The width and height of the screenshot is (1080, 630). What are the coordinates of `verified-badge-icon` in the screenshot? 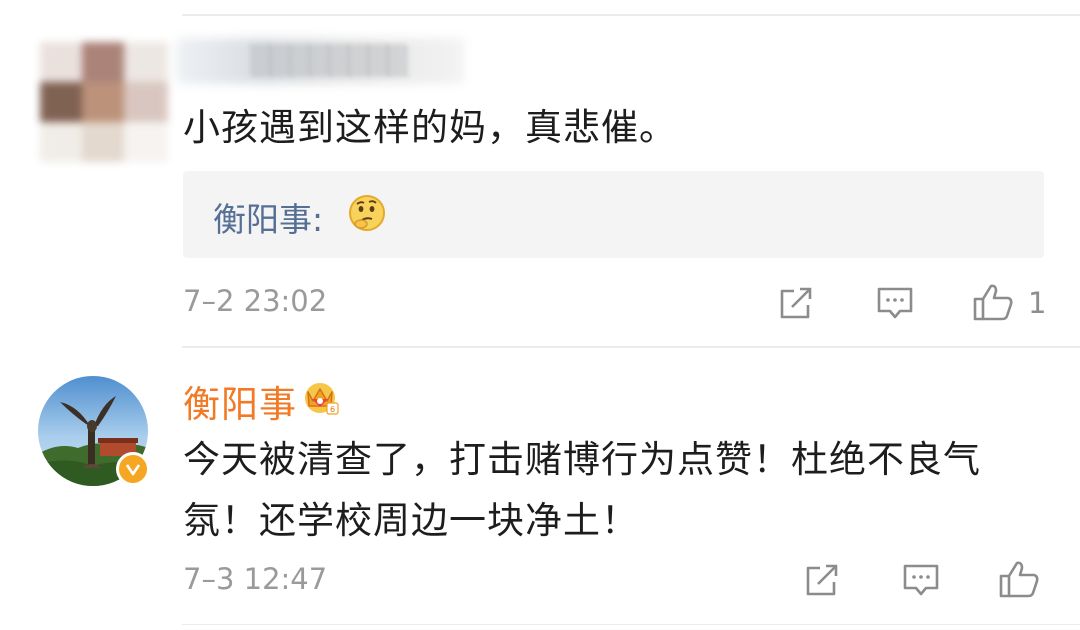 It's located at (133, 469).